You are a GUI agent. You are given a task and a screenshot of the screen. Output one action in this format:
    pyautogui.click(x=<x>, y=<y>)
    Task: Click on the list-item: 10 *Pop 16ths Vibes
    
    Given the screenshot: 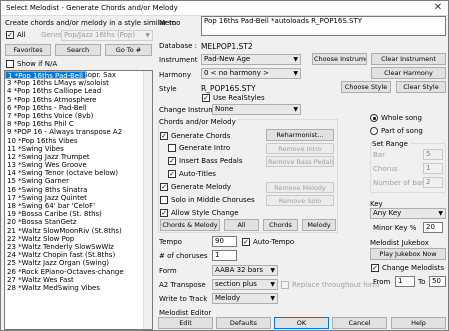 What is the action you would take?
    pyautogui.click(x=78, y=141)
    